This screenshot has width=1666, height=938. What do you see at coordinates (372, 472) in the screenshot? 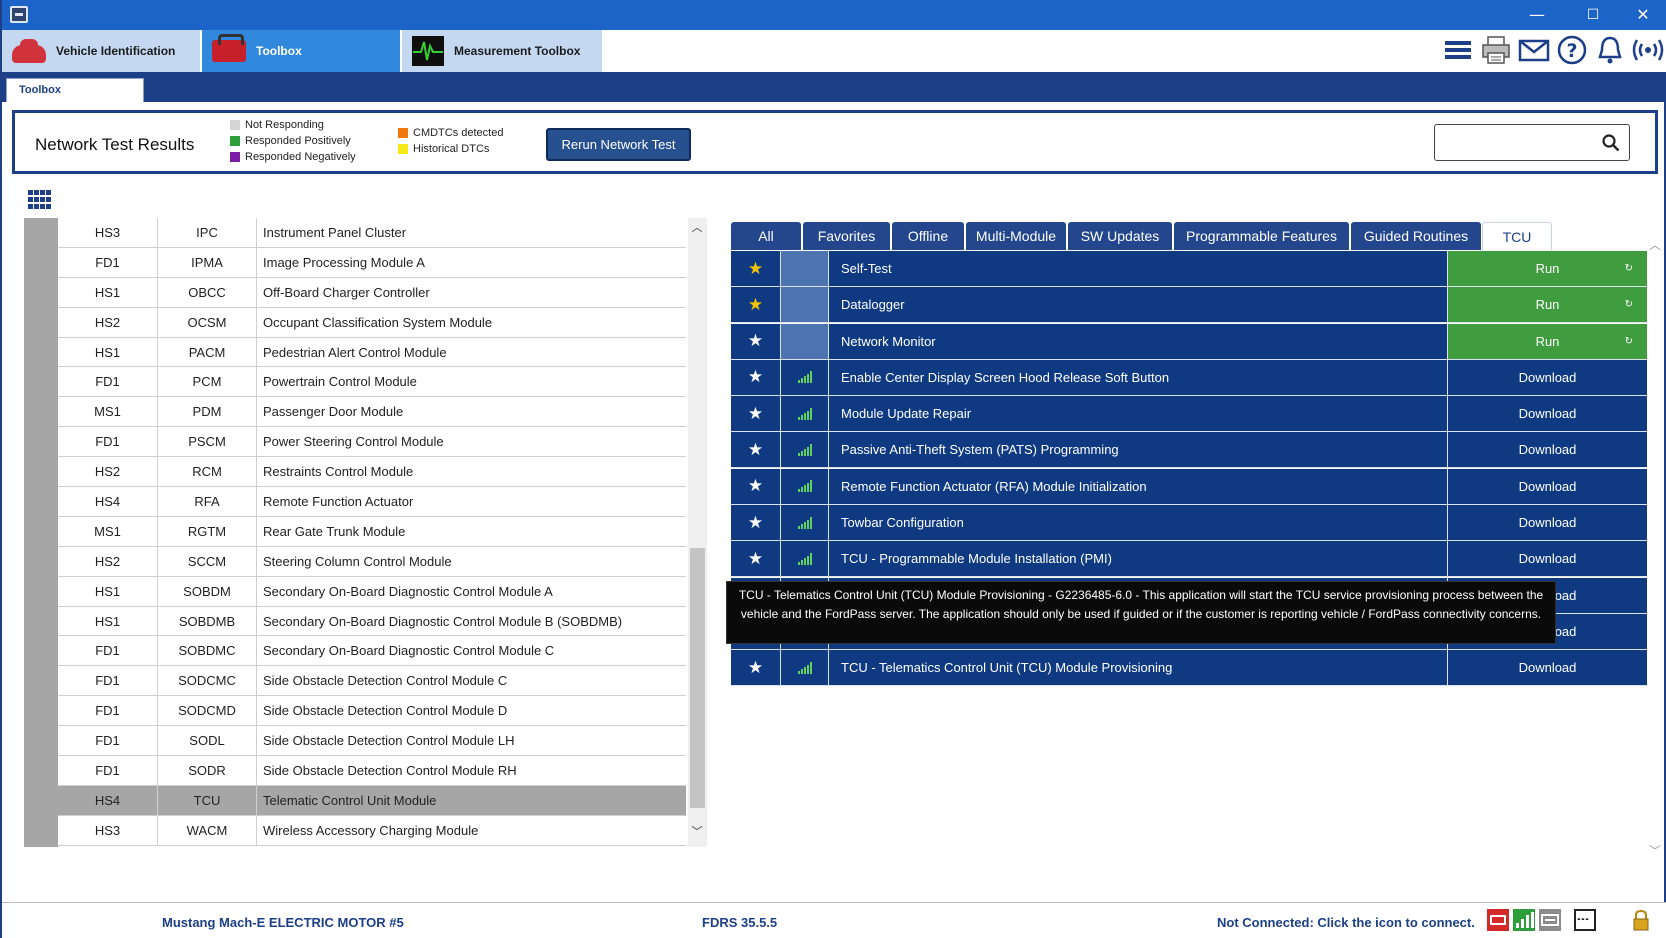
I see `module-row: HS2 RCM Restraints Control Module` at bounding box center [372, 472].